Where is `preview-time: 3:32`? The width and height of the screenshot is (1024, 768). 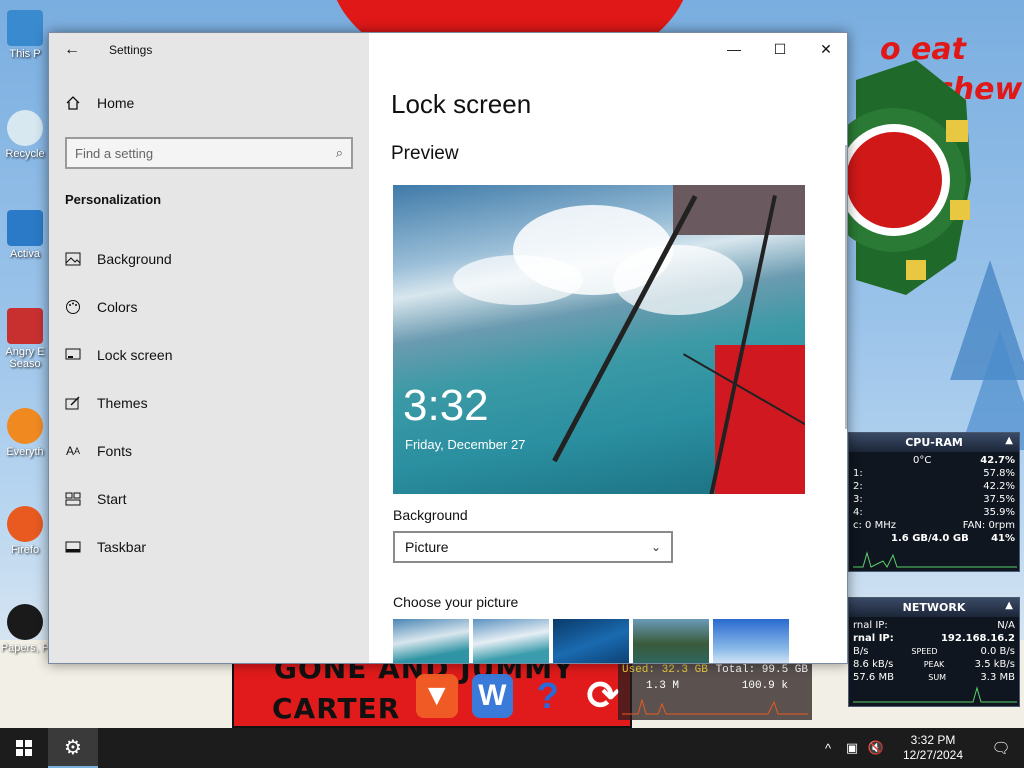
preview-time: 3:32 is located at coordinates (446, 405).